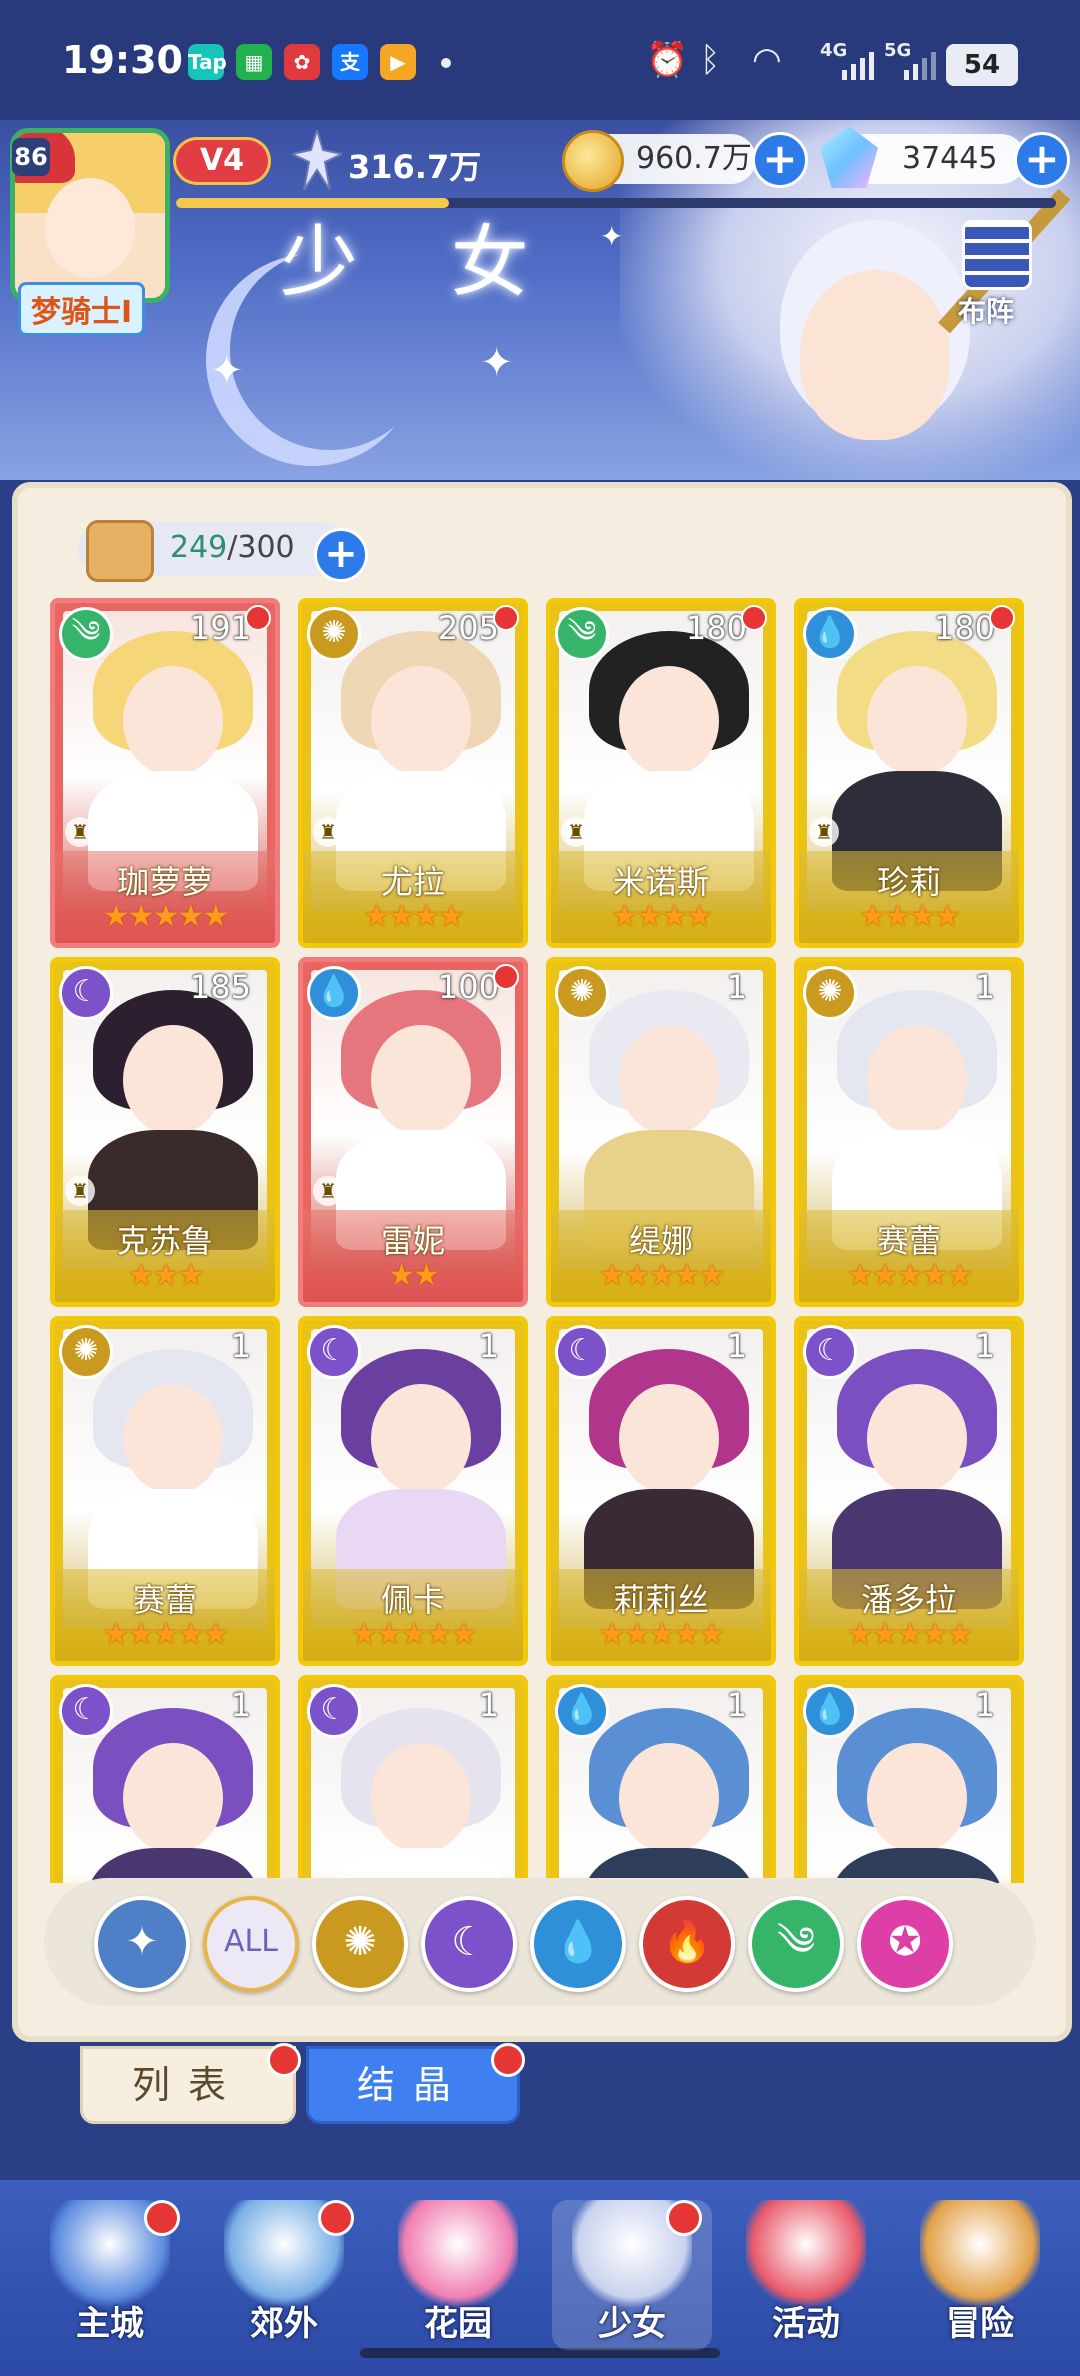  Describe the element at coordinates (413, 773) in the screenshot. I see `character-card: 尤拉 ★★★★ ✺ 205 ♜` at that location.